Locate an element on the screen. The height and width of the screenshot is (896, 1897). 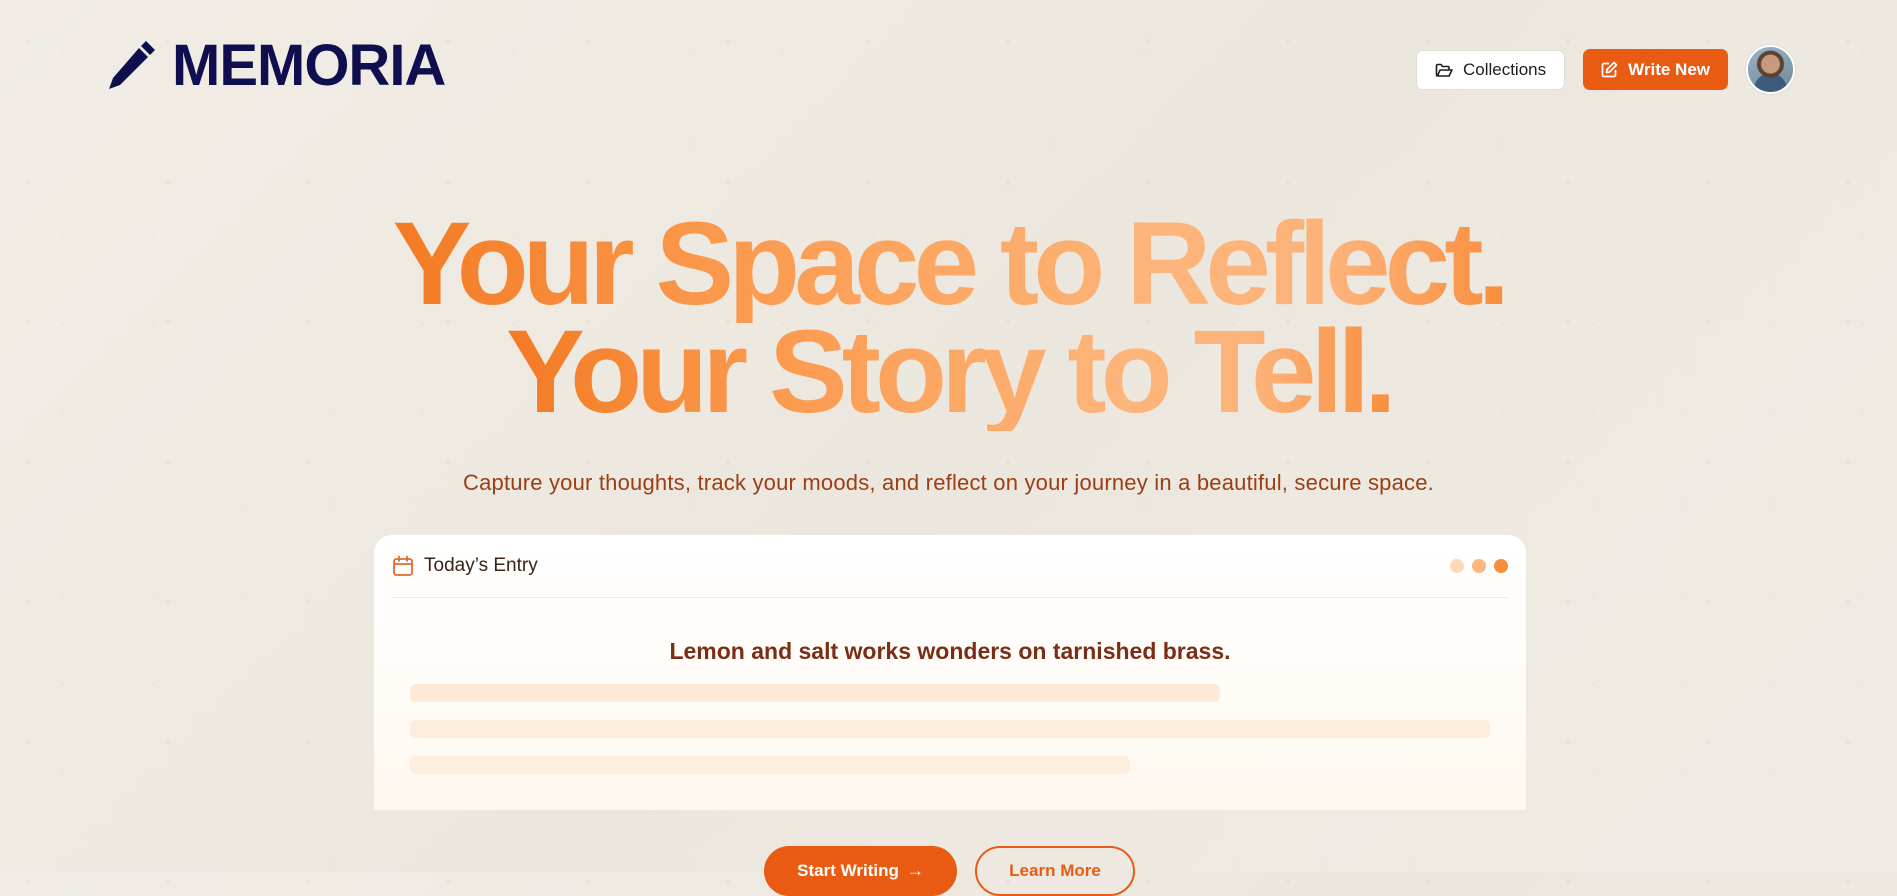
hero-heading-line2-wrap: Your Story to Tell. is located at coordinates (948, 372).